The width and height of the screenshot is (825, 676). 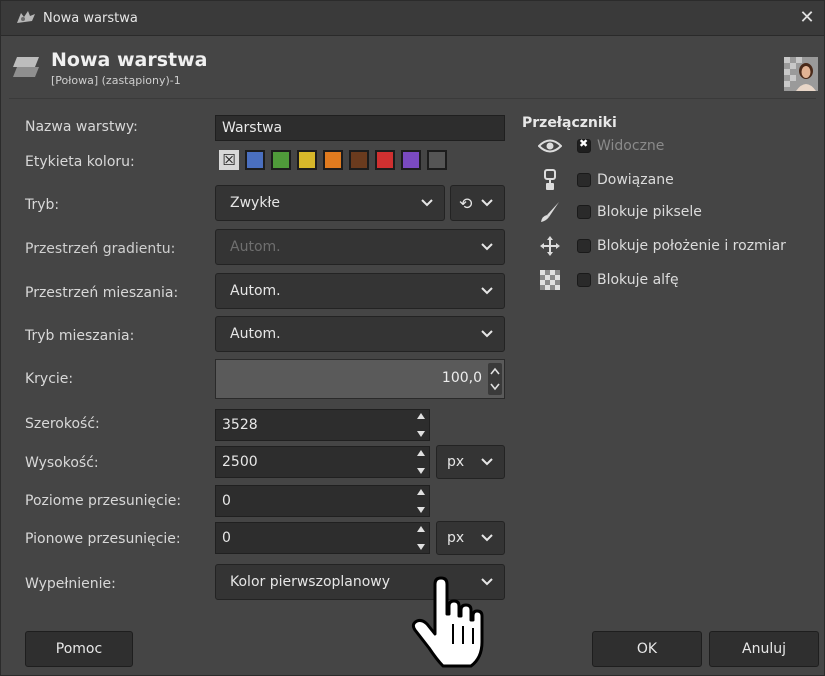 I want to click on lock-pixels-checkbox, so click(x=584, y=212).